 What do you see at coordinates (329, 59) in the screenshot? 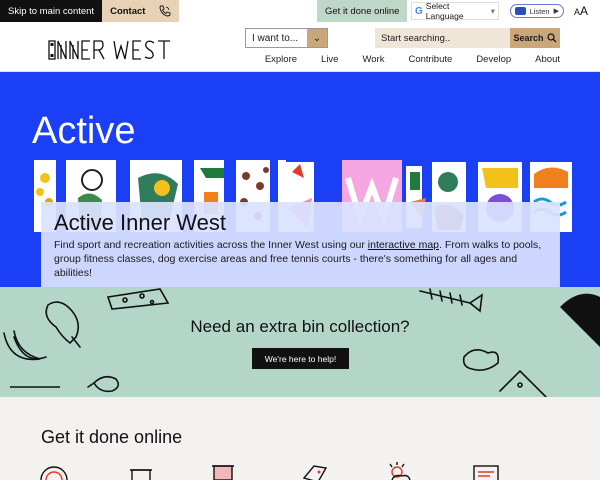
I see `nav-live: Live` at bounding box center [329, 59].